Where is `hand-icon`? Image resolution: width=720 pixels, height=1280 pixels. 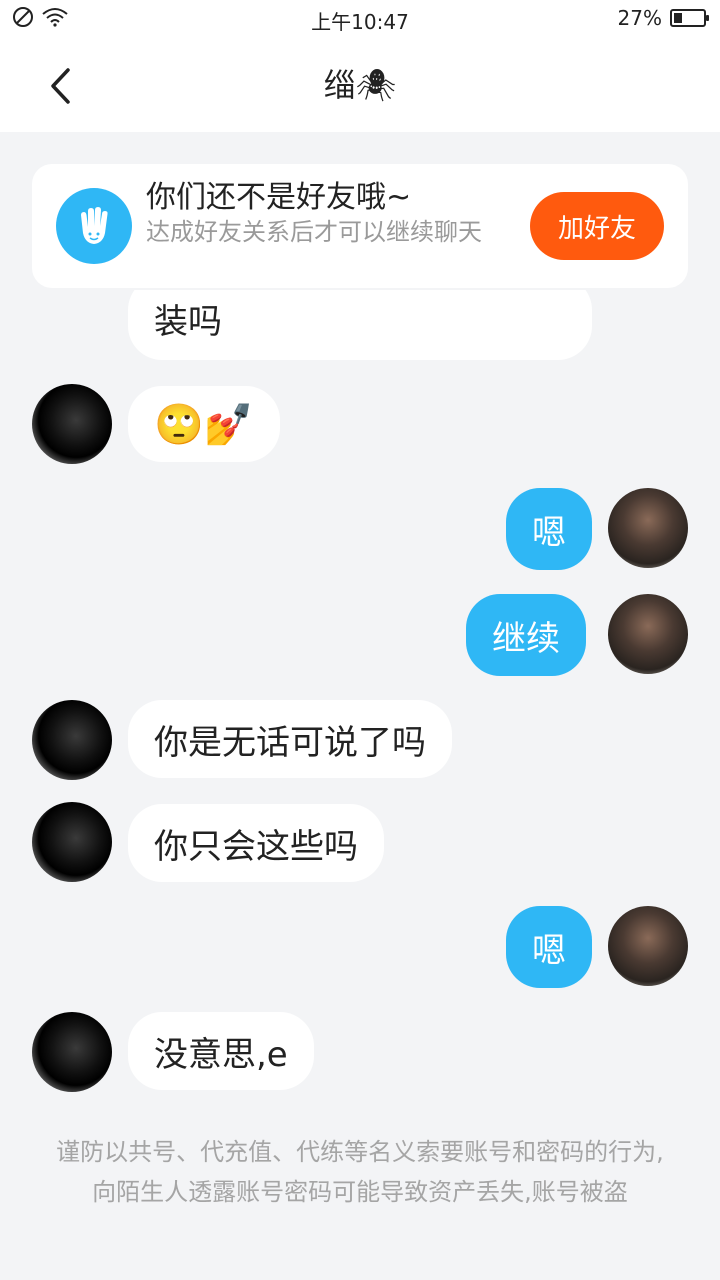 hand-icon is located at coordinates (94, 226).